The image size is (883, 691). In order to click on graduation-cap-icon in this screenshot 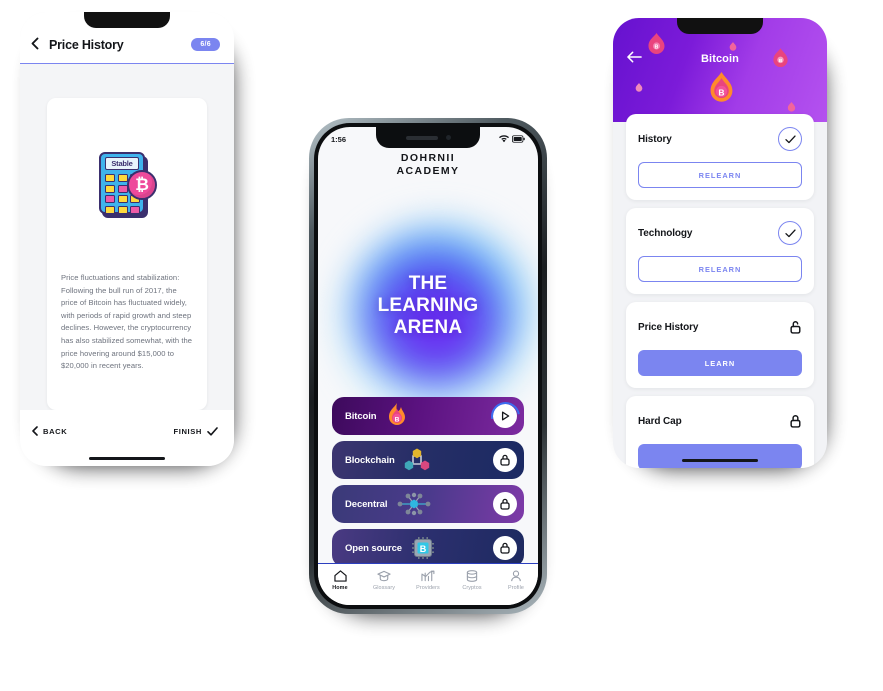, I will do `click(384, 576)`.